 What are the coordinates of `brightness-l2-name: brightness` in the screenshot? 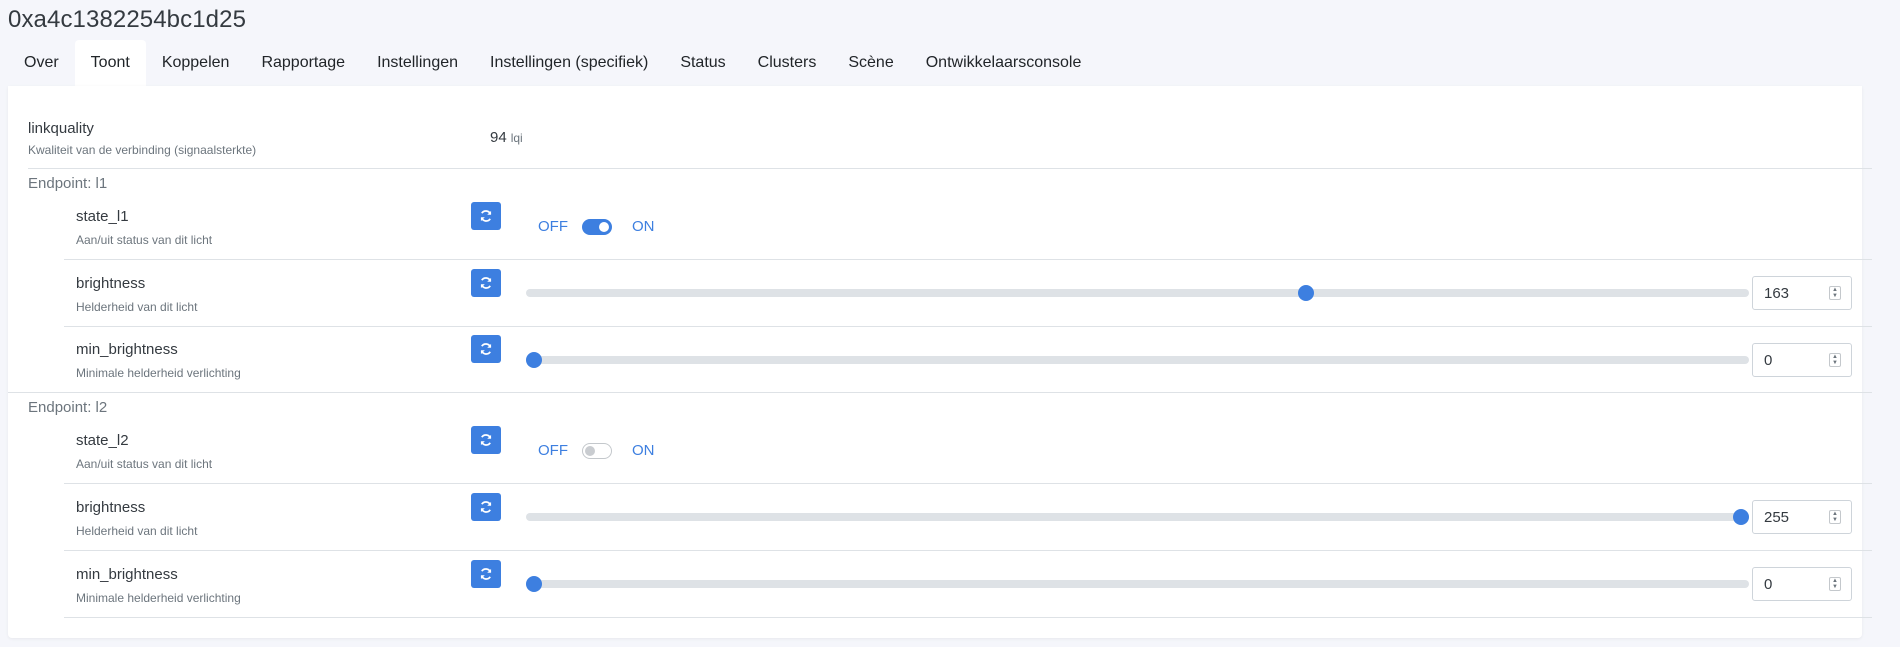 It's located at (111, 507).